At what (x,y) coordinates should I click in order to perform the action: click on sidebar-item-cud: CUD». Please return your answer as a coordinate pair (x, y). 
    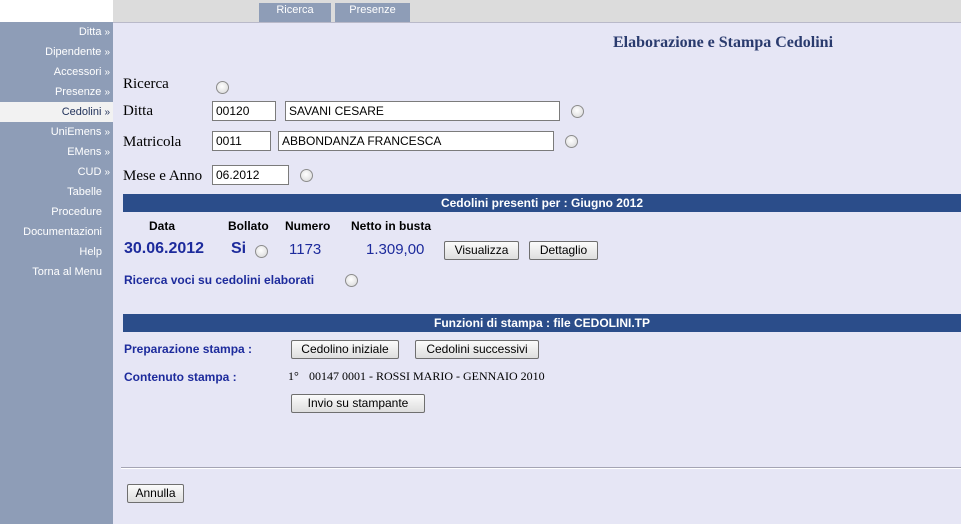
    Looking at the image, I should click on (56, 172).